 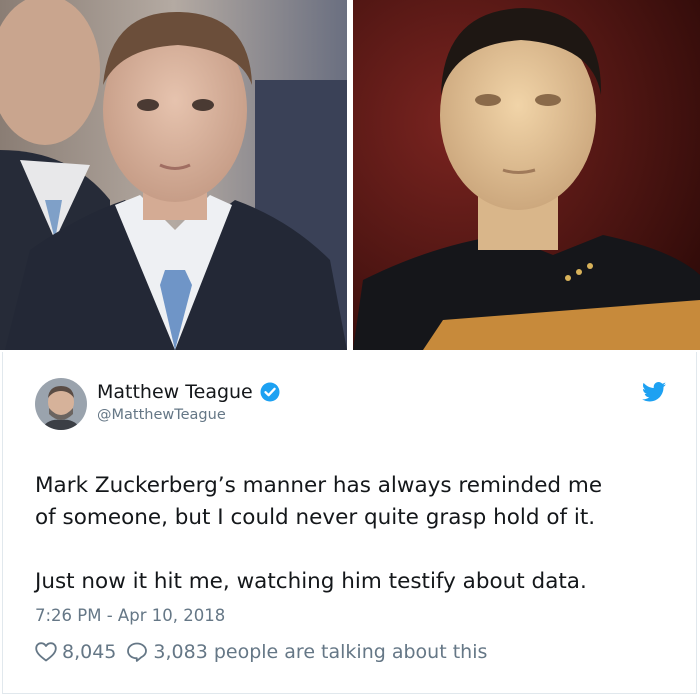 What do you see at coordinates (654, 392) in the screenshot?
I see `twitter-bird-icon` at bounding box center [654, 392].